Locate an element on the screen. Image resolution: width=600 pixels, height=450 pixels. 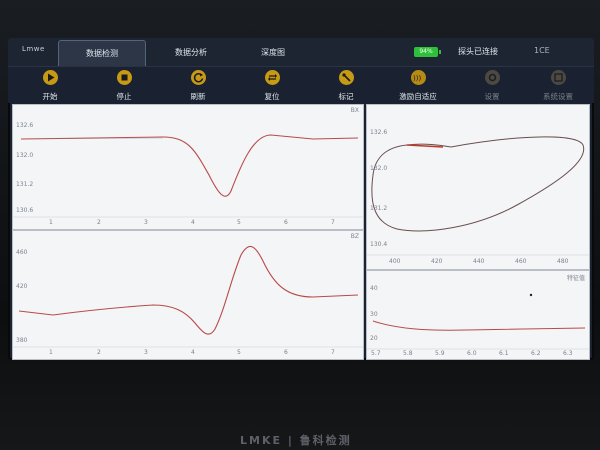
brand-logo: Lmwe is located at coordinates (33, 49).